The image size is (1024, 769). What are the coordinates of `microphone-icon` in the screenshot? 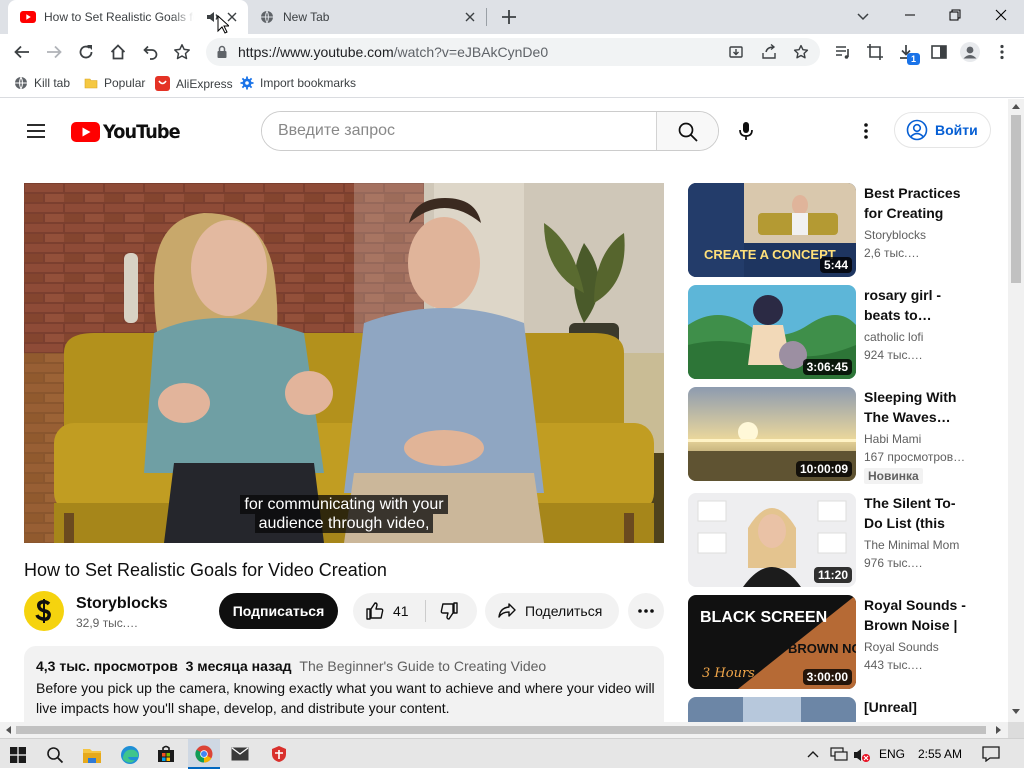 It's located at (746, 131).